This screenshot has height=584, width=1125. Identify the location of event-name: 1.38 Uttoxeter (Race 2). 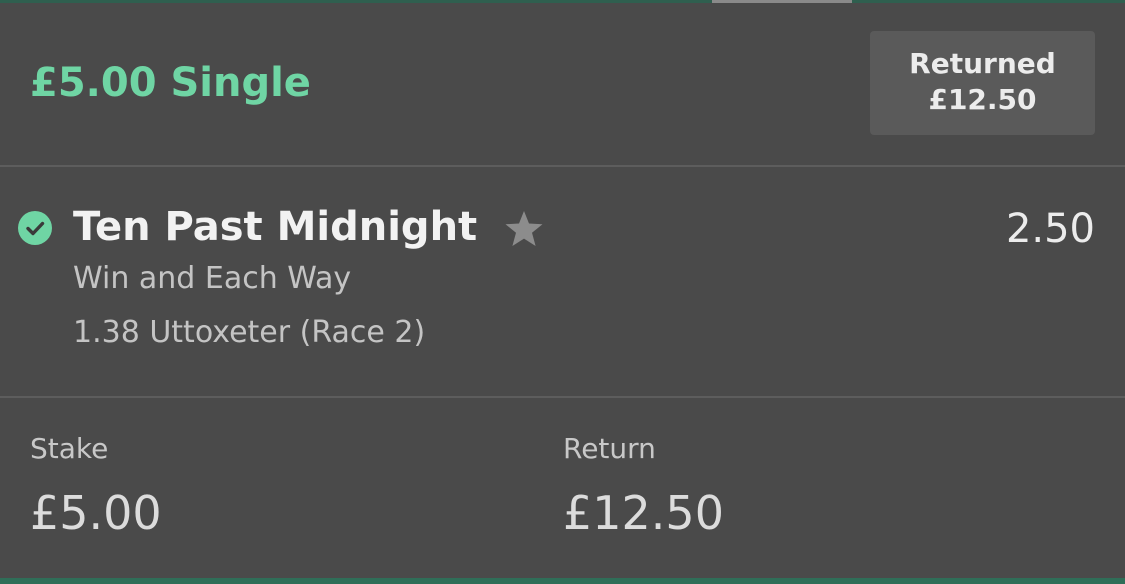
(249, 332).